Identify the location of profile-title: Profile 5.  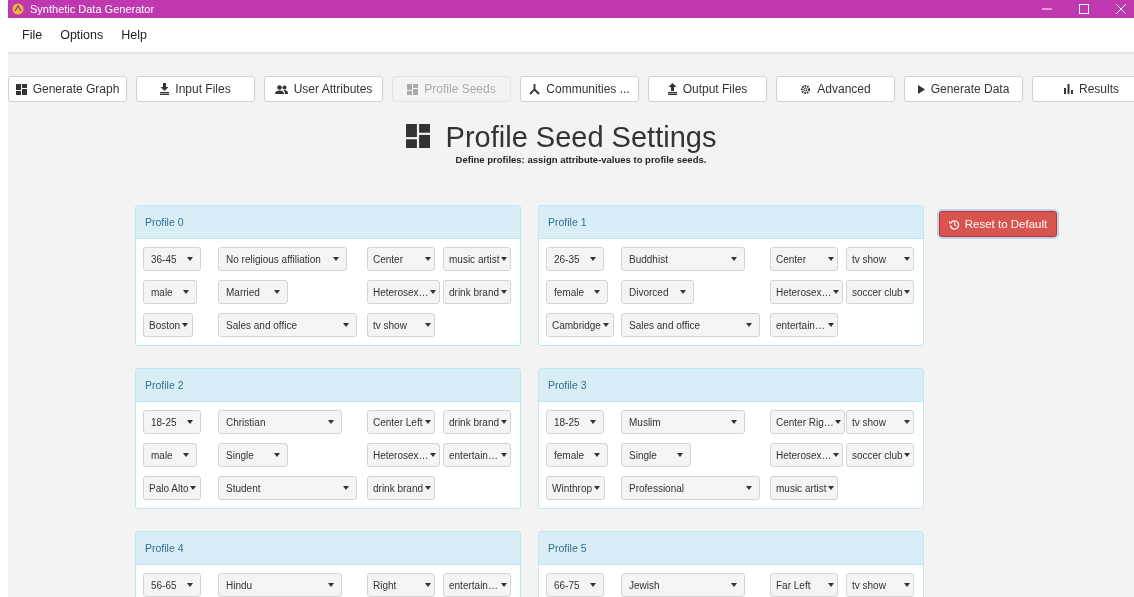
(567, 548).